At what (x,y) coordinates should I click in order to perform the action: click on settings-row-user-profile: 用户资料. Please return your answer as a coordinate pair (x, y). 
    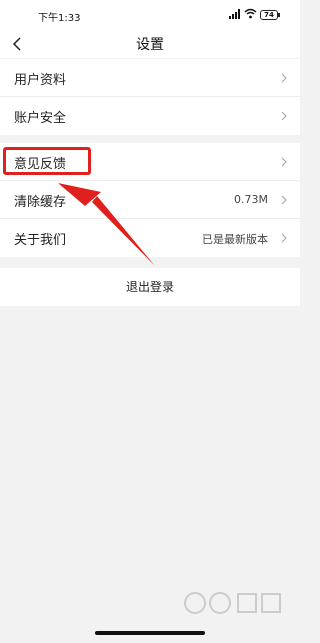
    Looking at the image, I should click on (150, 78).